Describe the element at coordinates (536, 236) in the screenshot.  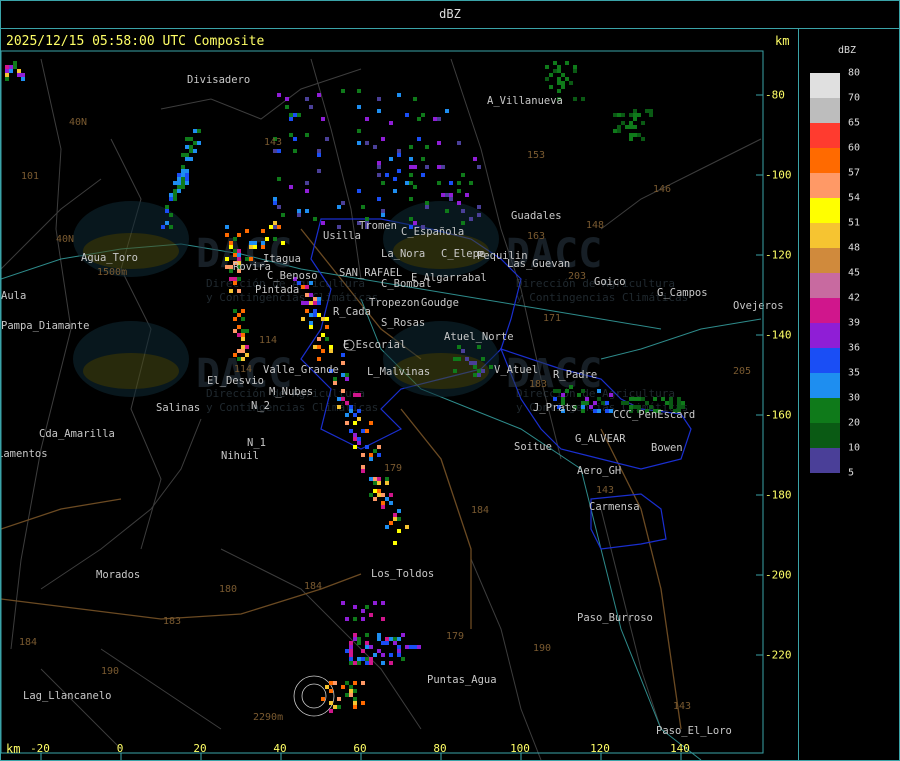
I see `contour-label: 163` at that location.